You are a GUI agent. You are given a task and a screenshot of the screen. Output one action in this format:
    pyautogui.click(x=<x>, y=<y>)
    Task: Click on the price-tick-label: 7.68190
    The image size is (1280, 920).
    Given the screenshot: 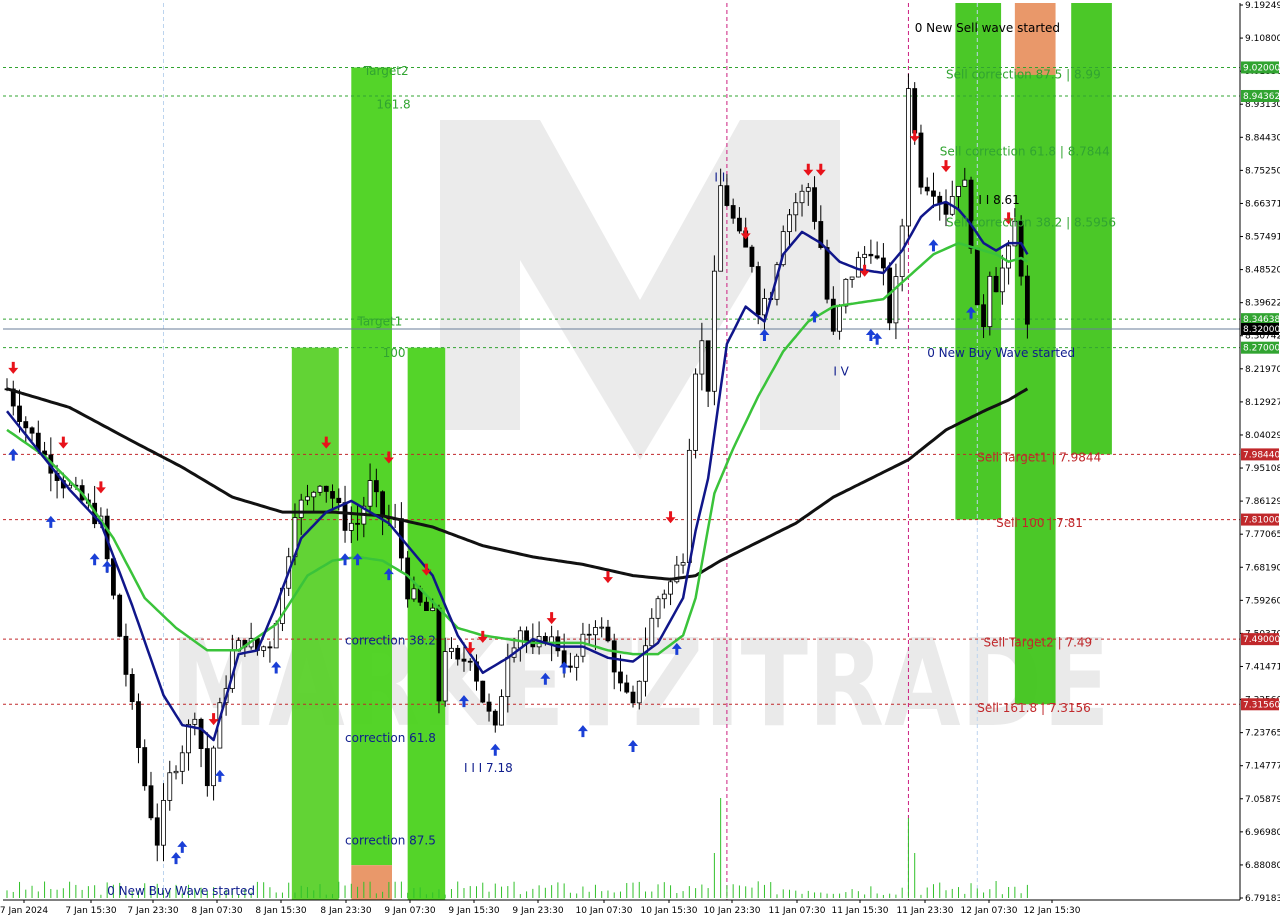 What is the action you would take?
    pyautogui.click(x=1262, y=568)
    